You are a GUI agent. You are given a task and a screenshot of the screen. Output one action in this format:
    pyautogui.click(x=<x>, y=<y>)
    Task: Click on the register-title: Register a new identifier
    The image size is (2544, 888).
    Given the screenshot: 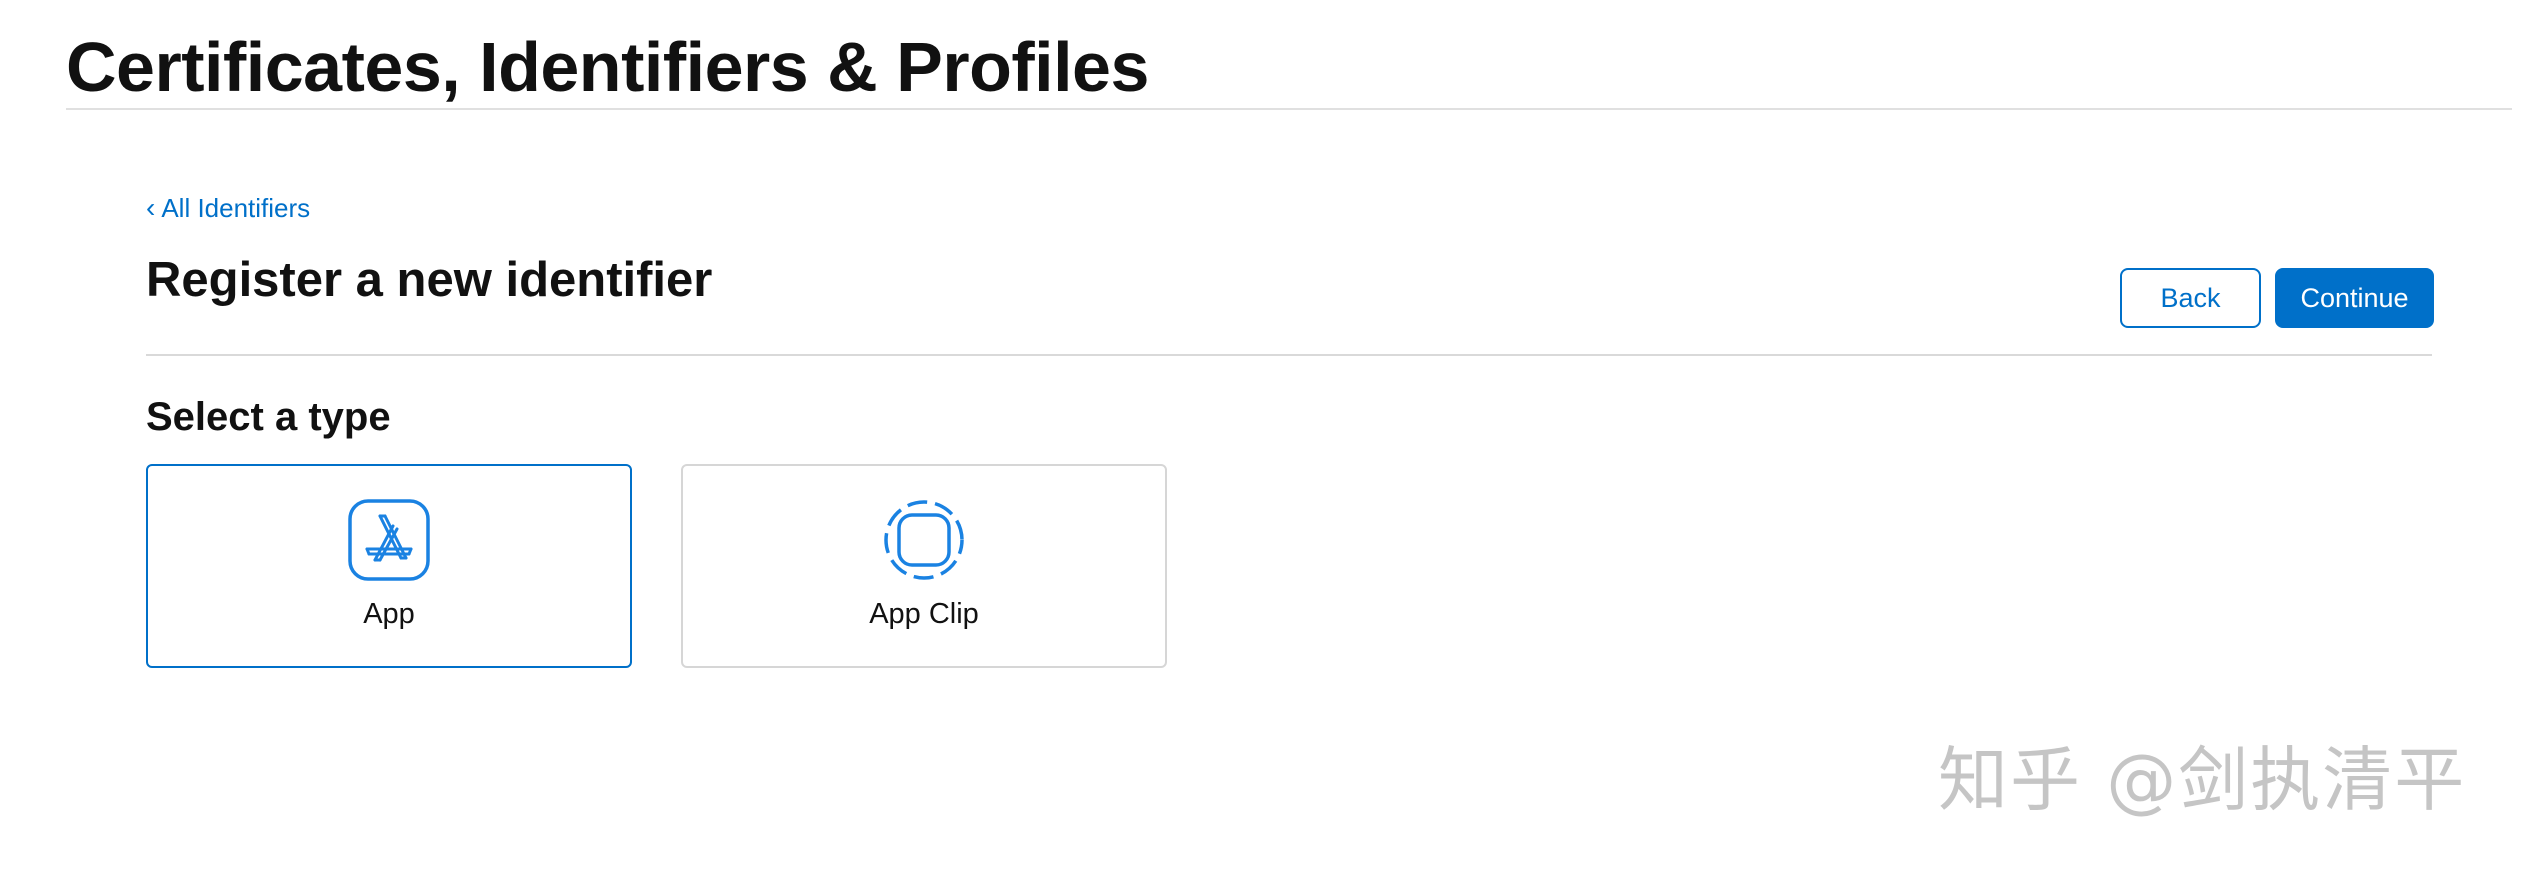 What is the action you would take?
    pyautogui.click(x=429, y=280)
    